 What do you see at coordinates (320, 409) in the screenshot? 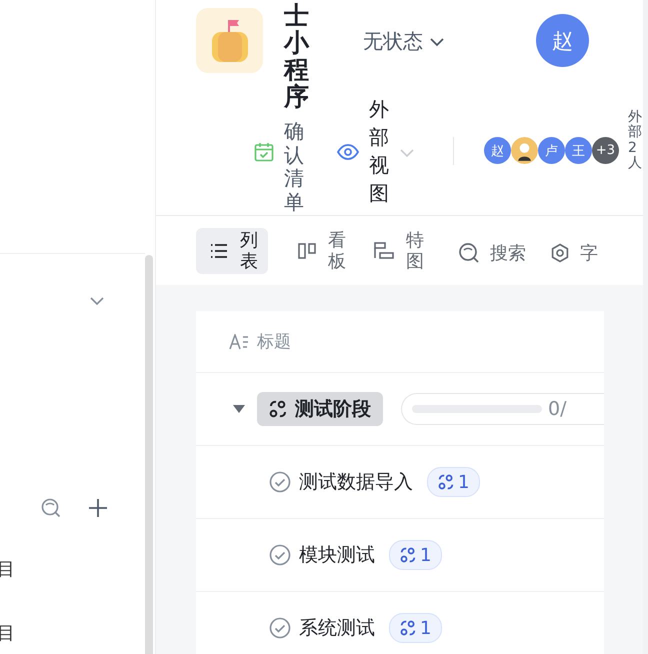
I see `group-tag: 测试阶段` at bounding box center [320, 409].